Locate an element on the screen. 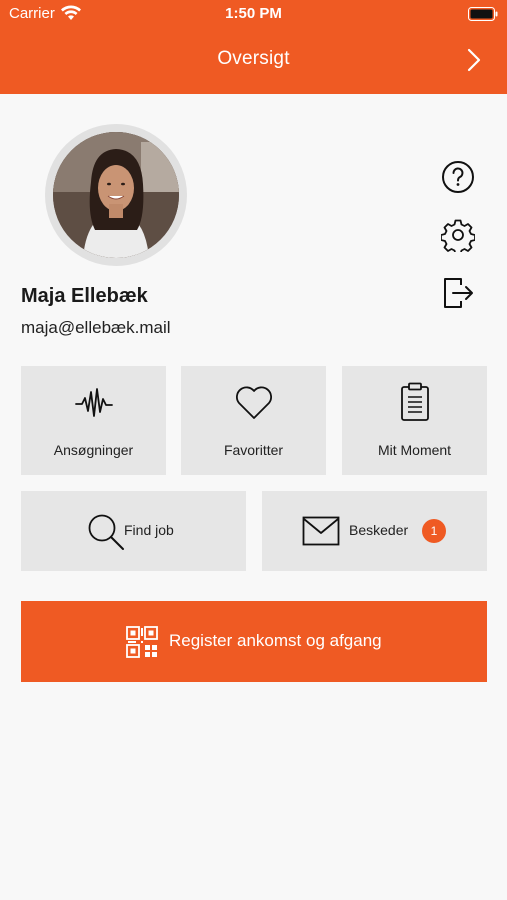  avatar is located at coordinates (116, 195).